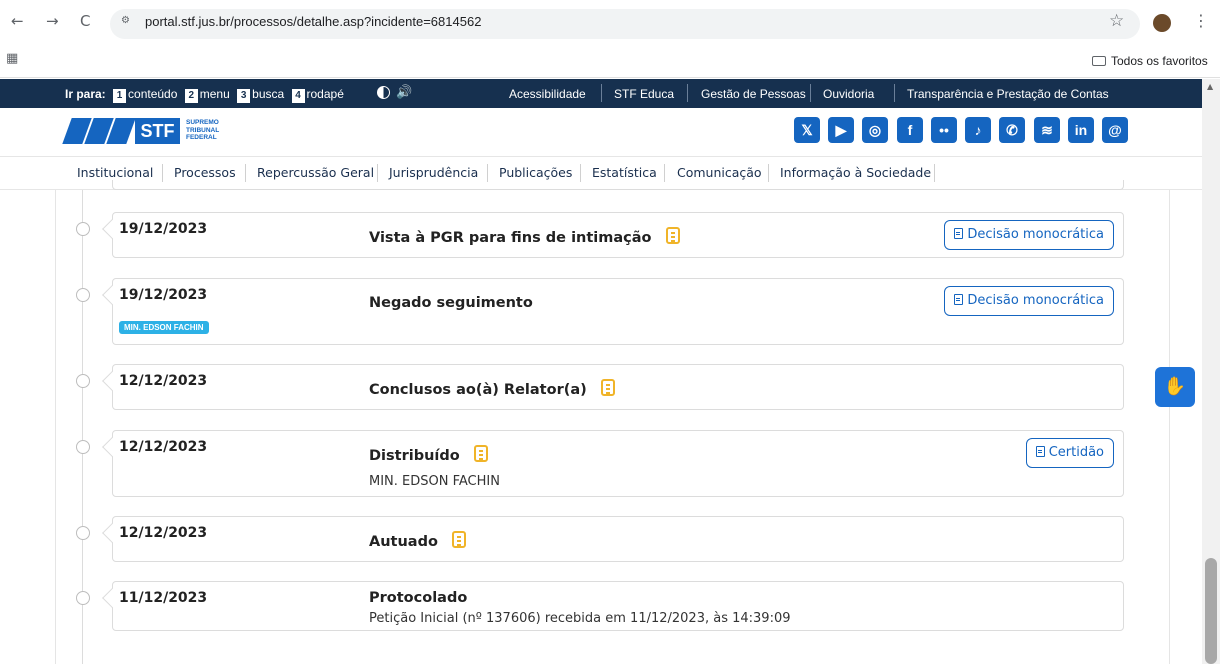 The height and width of the screenshot is (664, 1220). What do you see at coordinates (418, 598) in the screenshot?
I see `event-title: Protocolado` at bounding box center [418, 598].